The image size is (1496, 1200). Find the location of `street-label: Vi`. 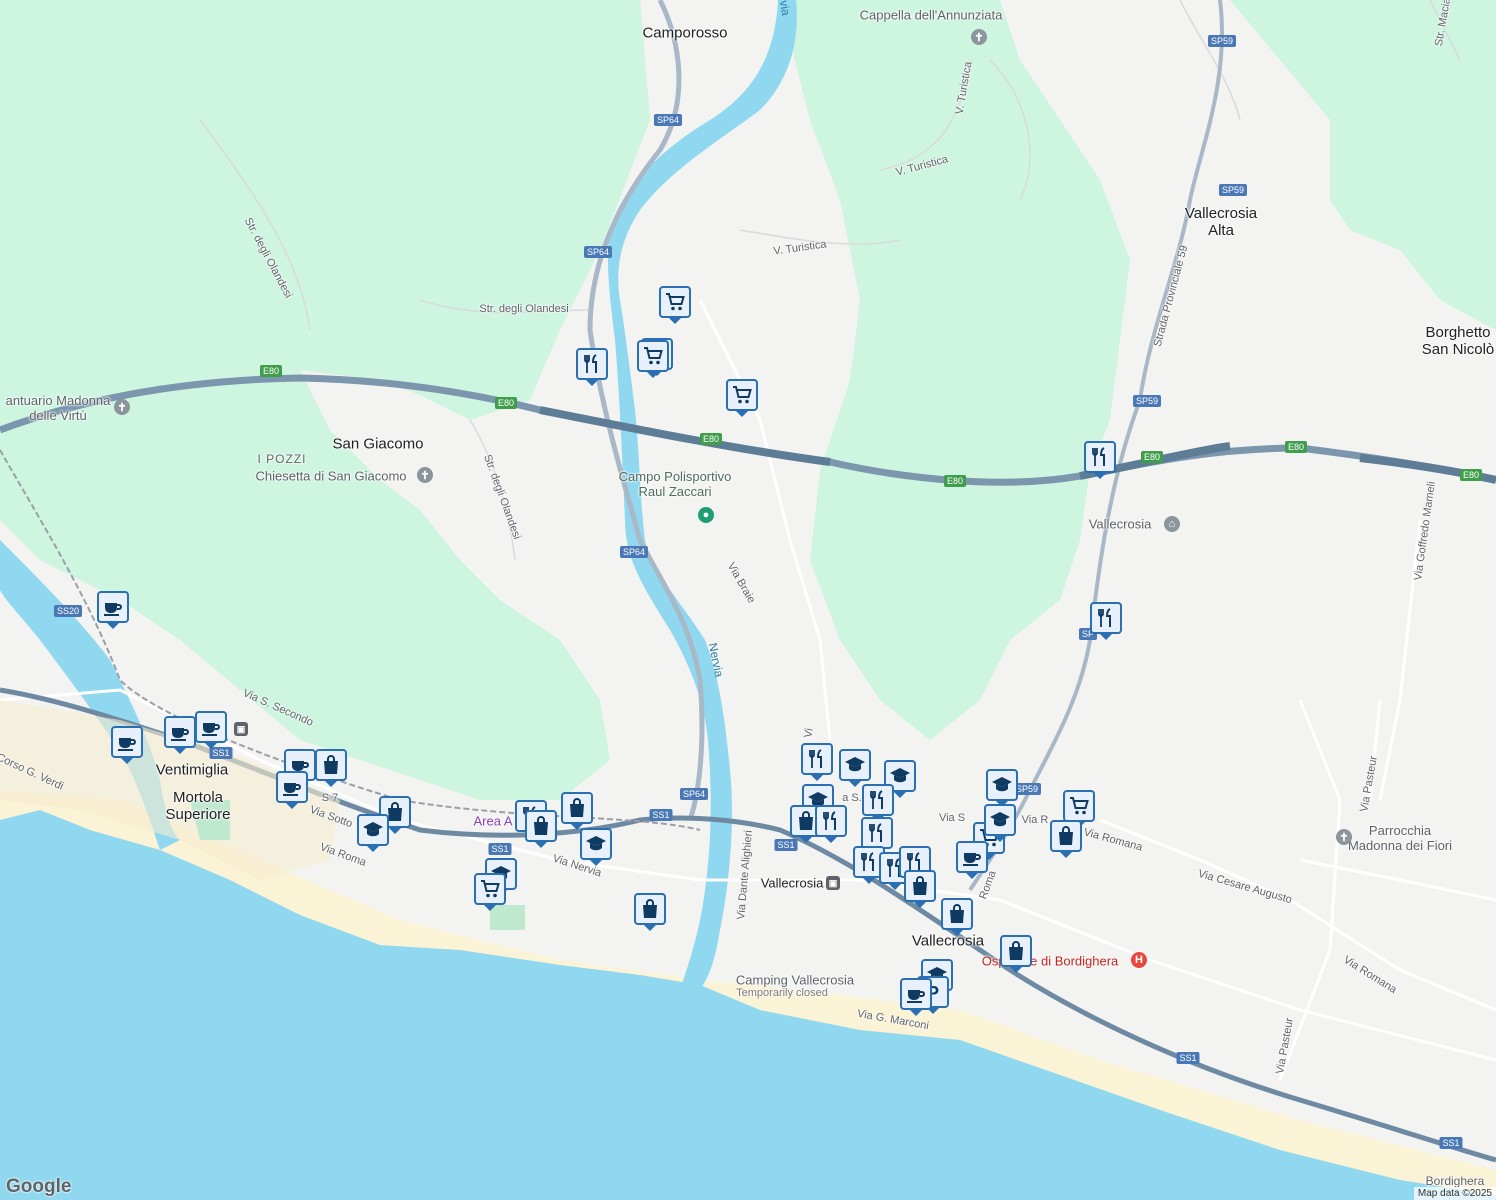

street-label: Vi is located at coordinates (809, 733).